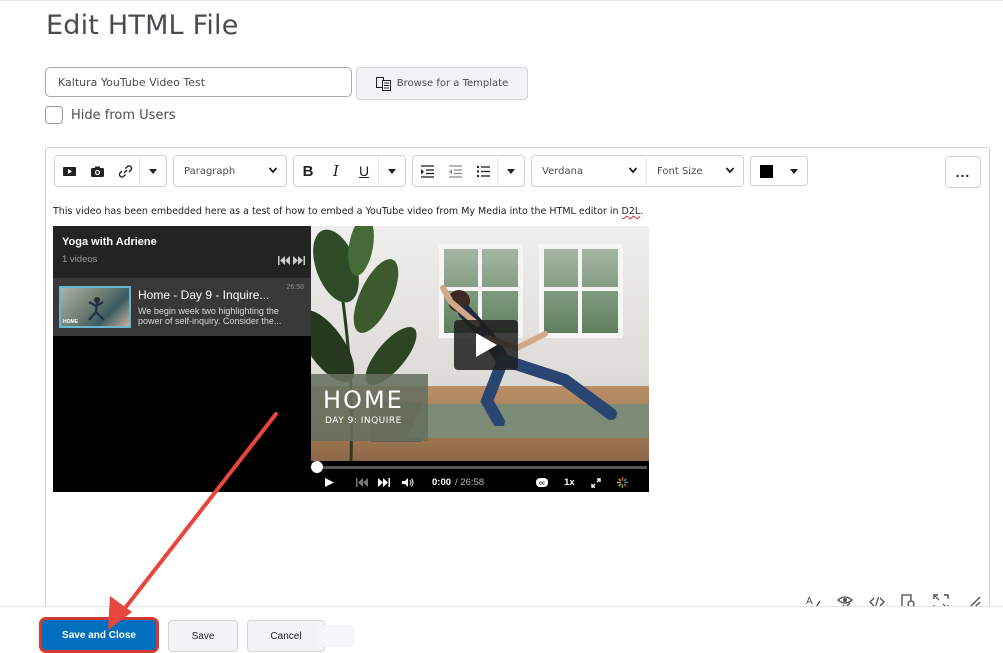 The image size is (1003, 653). What do you see at coordinates (595, 482) in the screenshot?
I see `fullscreen-icon` at bounding box center [595, 482].